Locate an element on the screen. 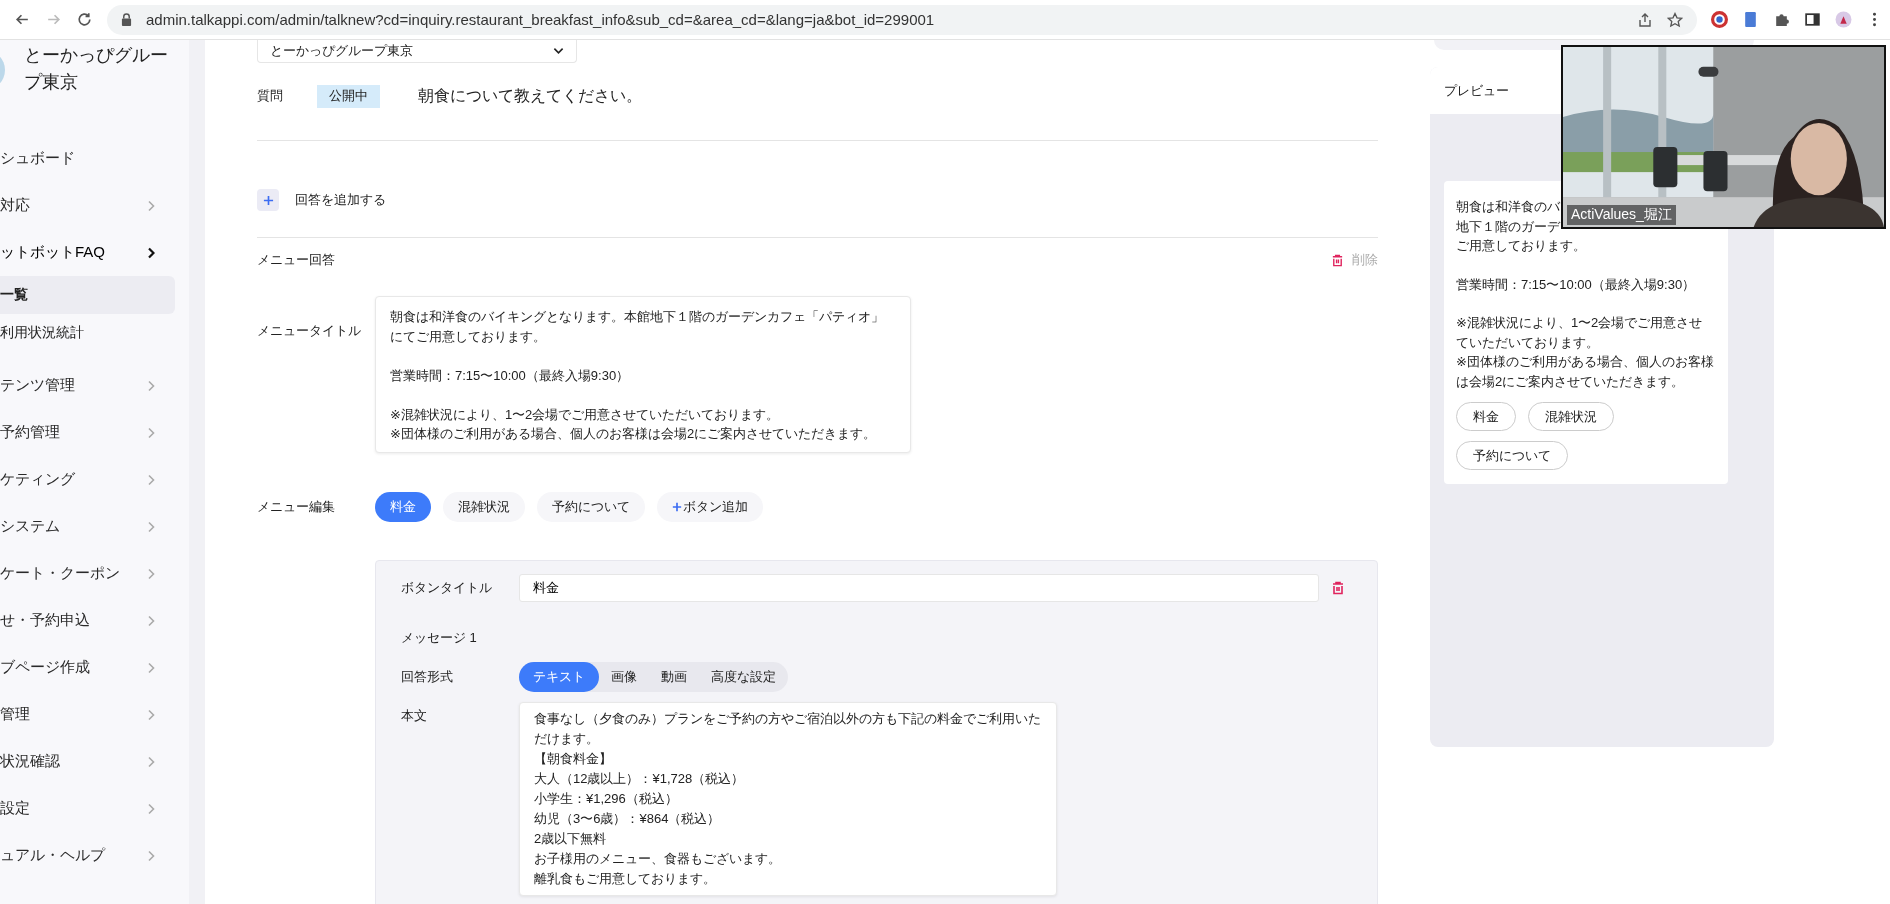  button-title-label: ボタンタイトル is located at coordinates (447, 587).